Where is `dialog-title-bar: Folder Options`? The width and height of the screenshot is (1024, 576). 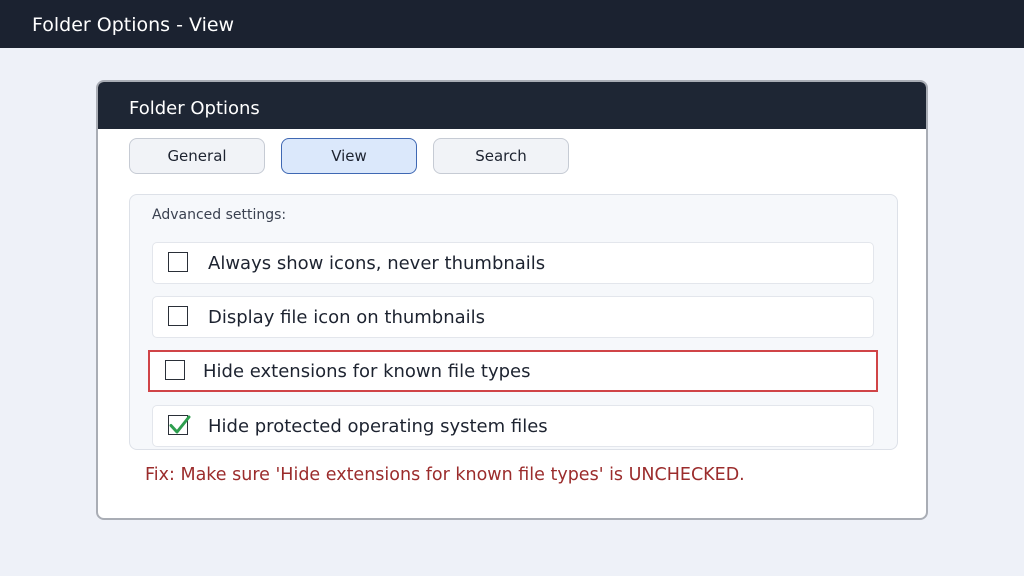 dialog-title-bar: Folder Options is located at coordinates (512, 105).